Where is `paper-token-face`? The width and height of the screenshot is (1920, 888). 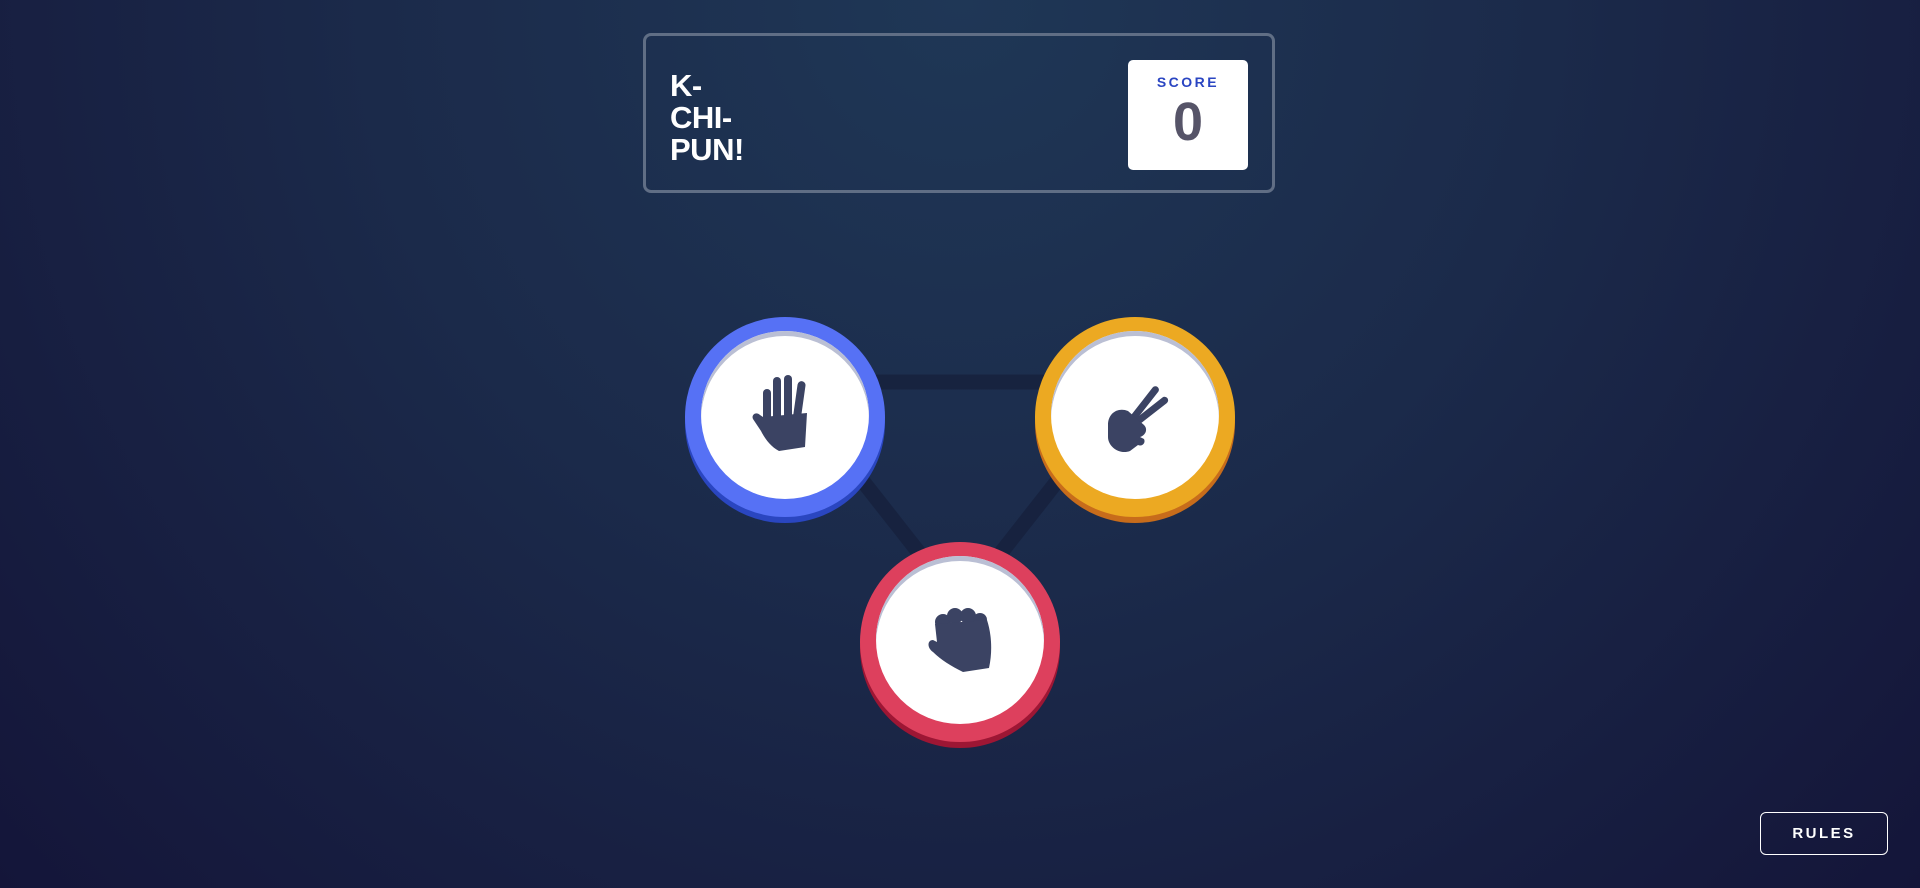 paper-token-face is located at coordinates (785, 415).